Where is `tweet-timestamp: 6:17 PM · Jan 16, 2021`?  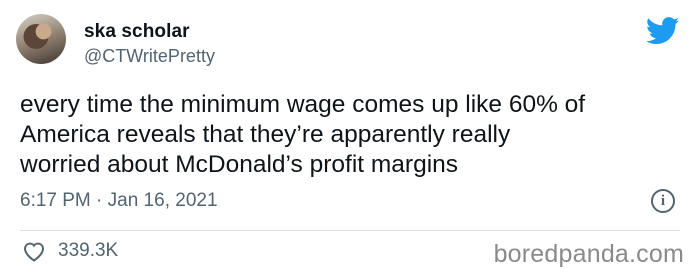
tweet-timestamp: 6:17 PM · Jan 16, 2021 is located at coordinates (119, 201).